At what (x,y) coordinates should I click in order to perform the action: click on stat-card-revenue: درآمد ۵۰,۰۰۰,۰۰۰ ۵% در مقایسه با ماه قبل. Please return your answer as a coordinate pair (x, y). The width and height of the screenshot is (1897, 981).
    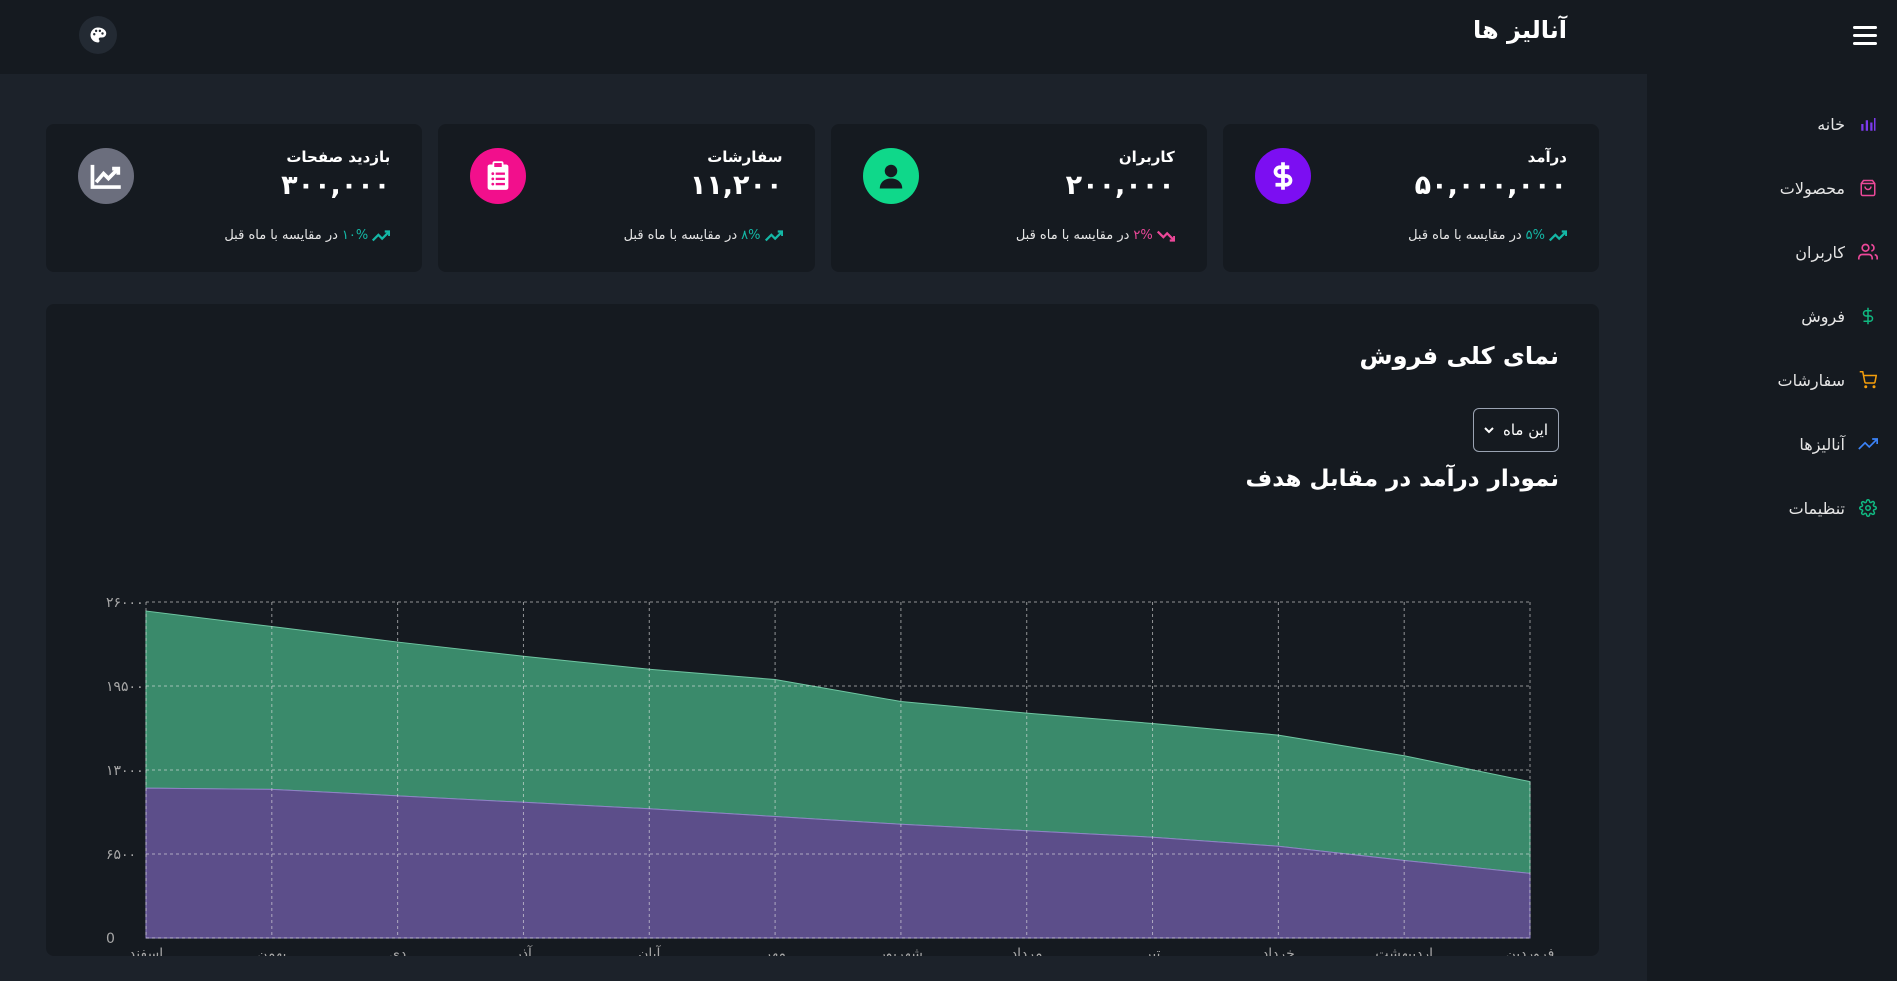
    Looking at the image, I should click on (1410, 198).